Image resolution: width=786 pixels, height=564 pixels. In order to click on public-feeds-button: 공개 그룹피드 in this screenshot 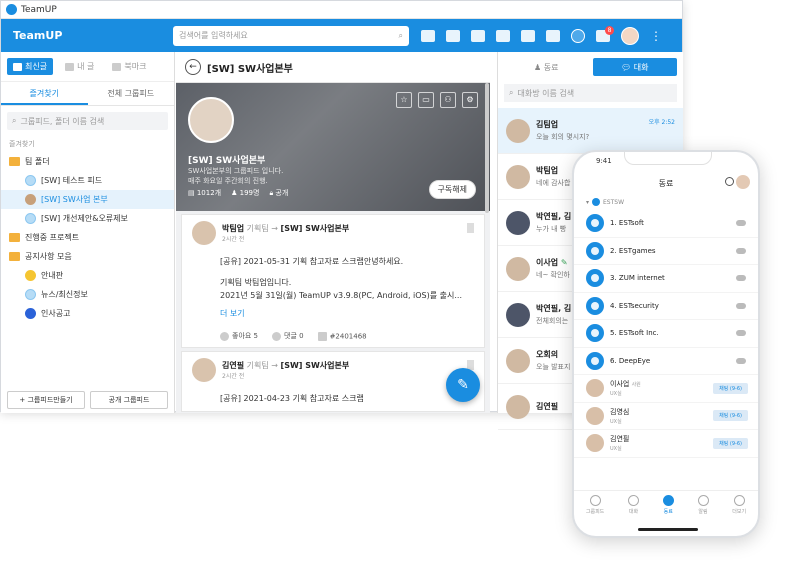, I will do `click(129, 400)`.